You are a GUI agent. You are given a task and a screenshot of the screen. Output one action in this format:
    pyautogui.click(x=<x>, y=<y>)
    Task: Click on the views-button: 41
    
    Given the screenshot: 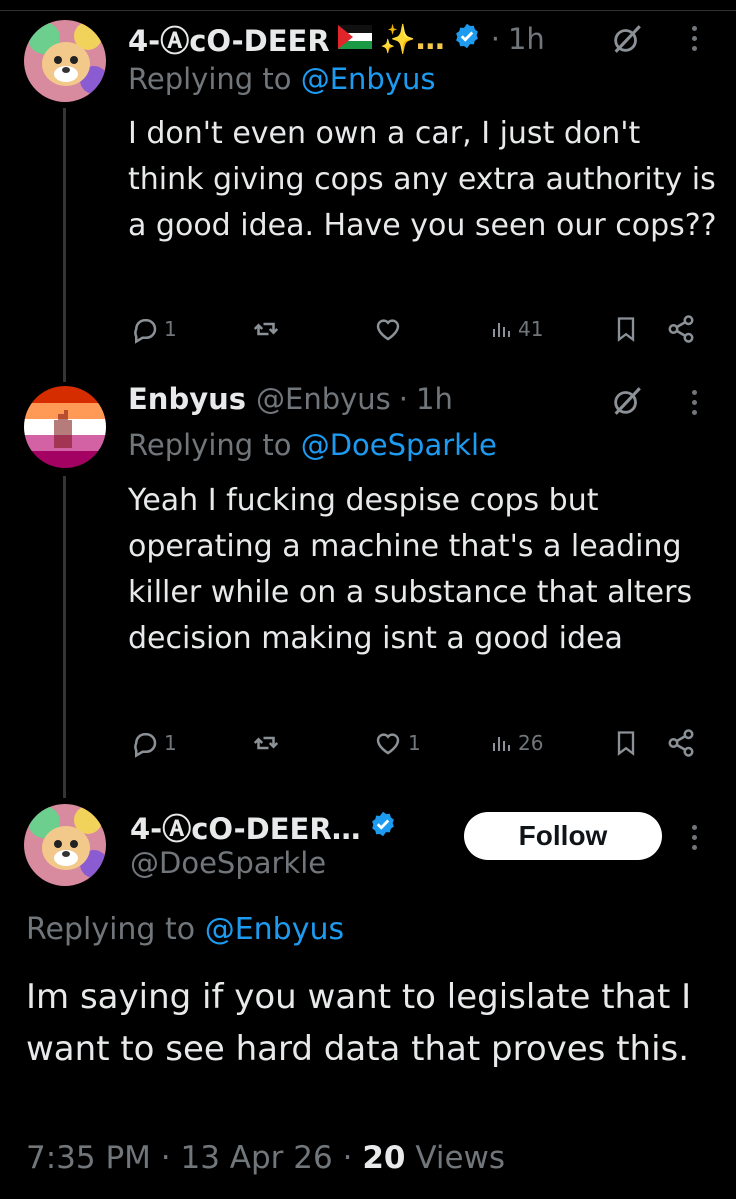 What is the action you would take?
    pyautogui.click(x=516, y=329)
    